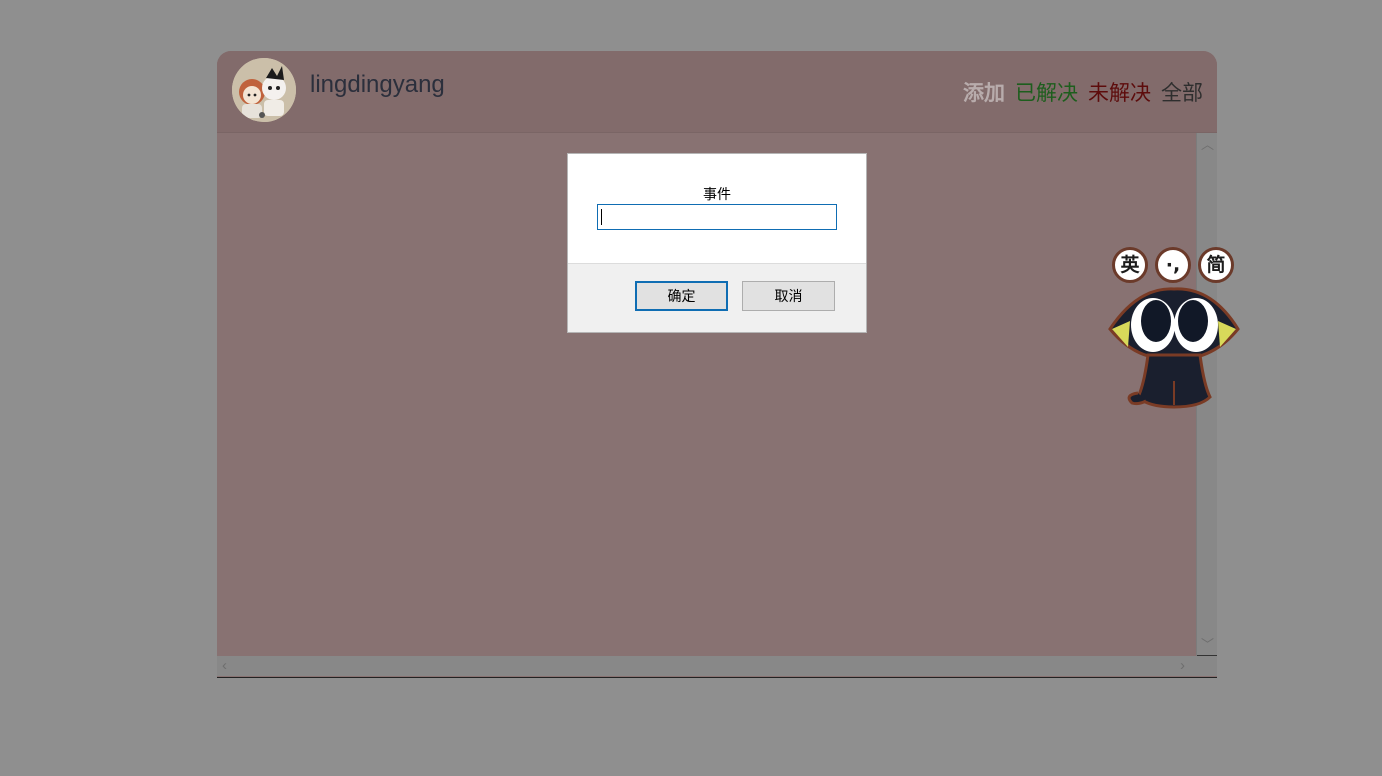 This screenshot has width=1382, height=776. What do you see at coordinates (1119, 93) in the screenshot?
I see `nav-unsolved-link: 未解决` at bounding box center [1119, 93].